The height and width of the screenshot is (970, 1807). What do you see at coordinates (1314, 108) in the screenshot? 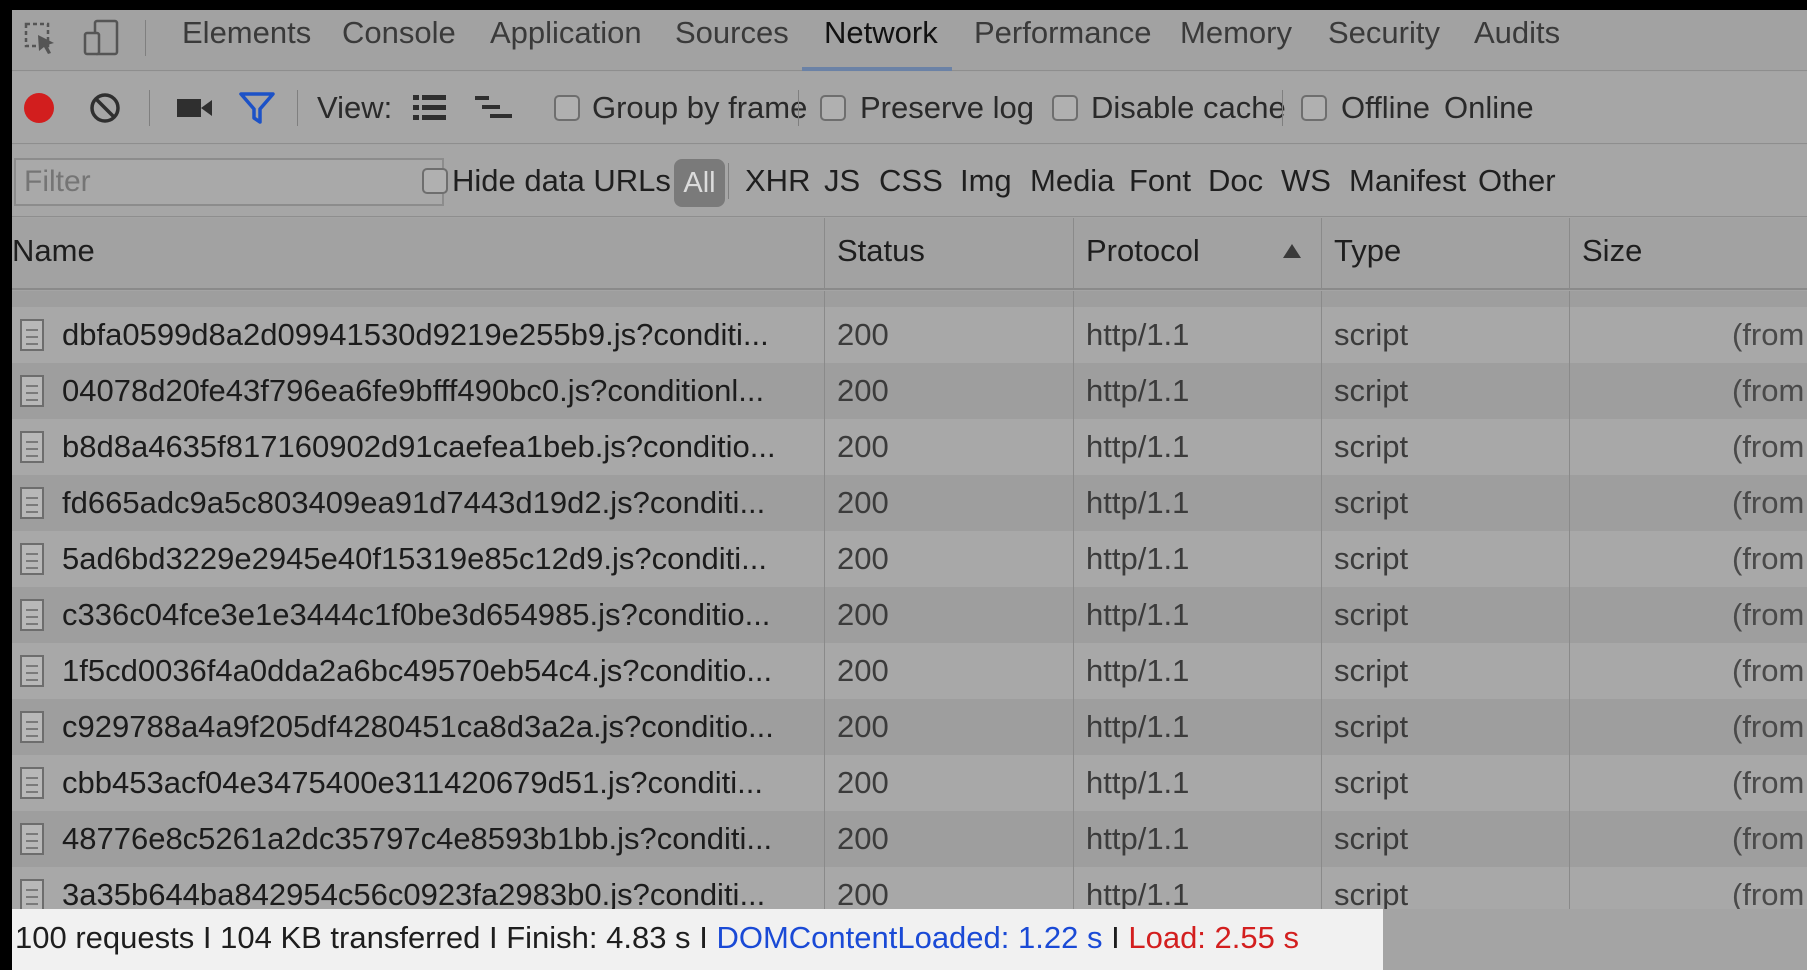
I see `offline-checkbox` at bounding box center [1314, 108].